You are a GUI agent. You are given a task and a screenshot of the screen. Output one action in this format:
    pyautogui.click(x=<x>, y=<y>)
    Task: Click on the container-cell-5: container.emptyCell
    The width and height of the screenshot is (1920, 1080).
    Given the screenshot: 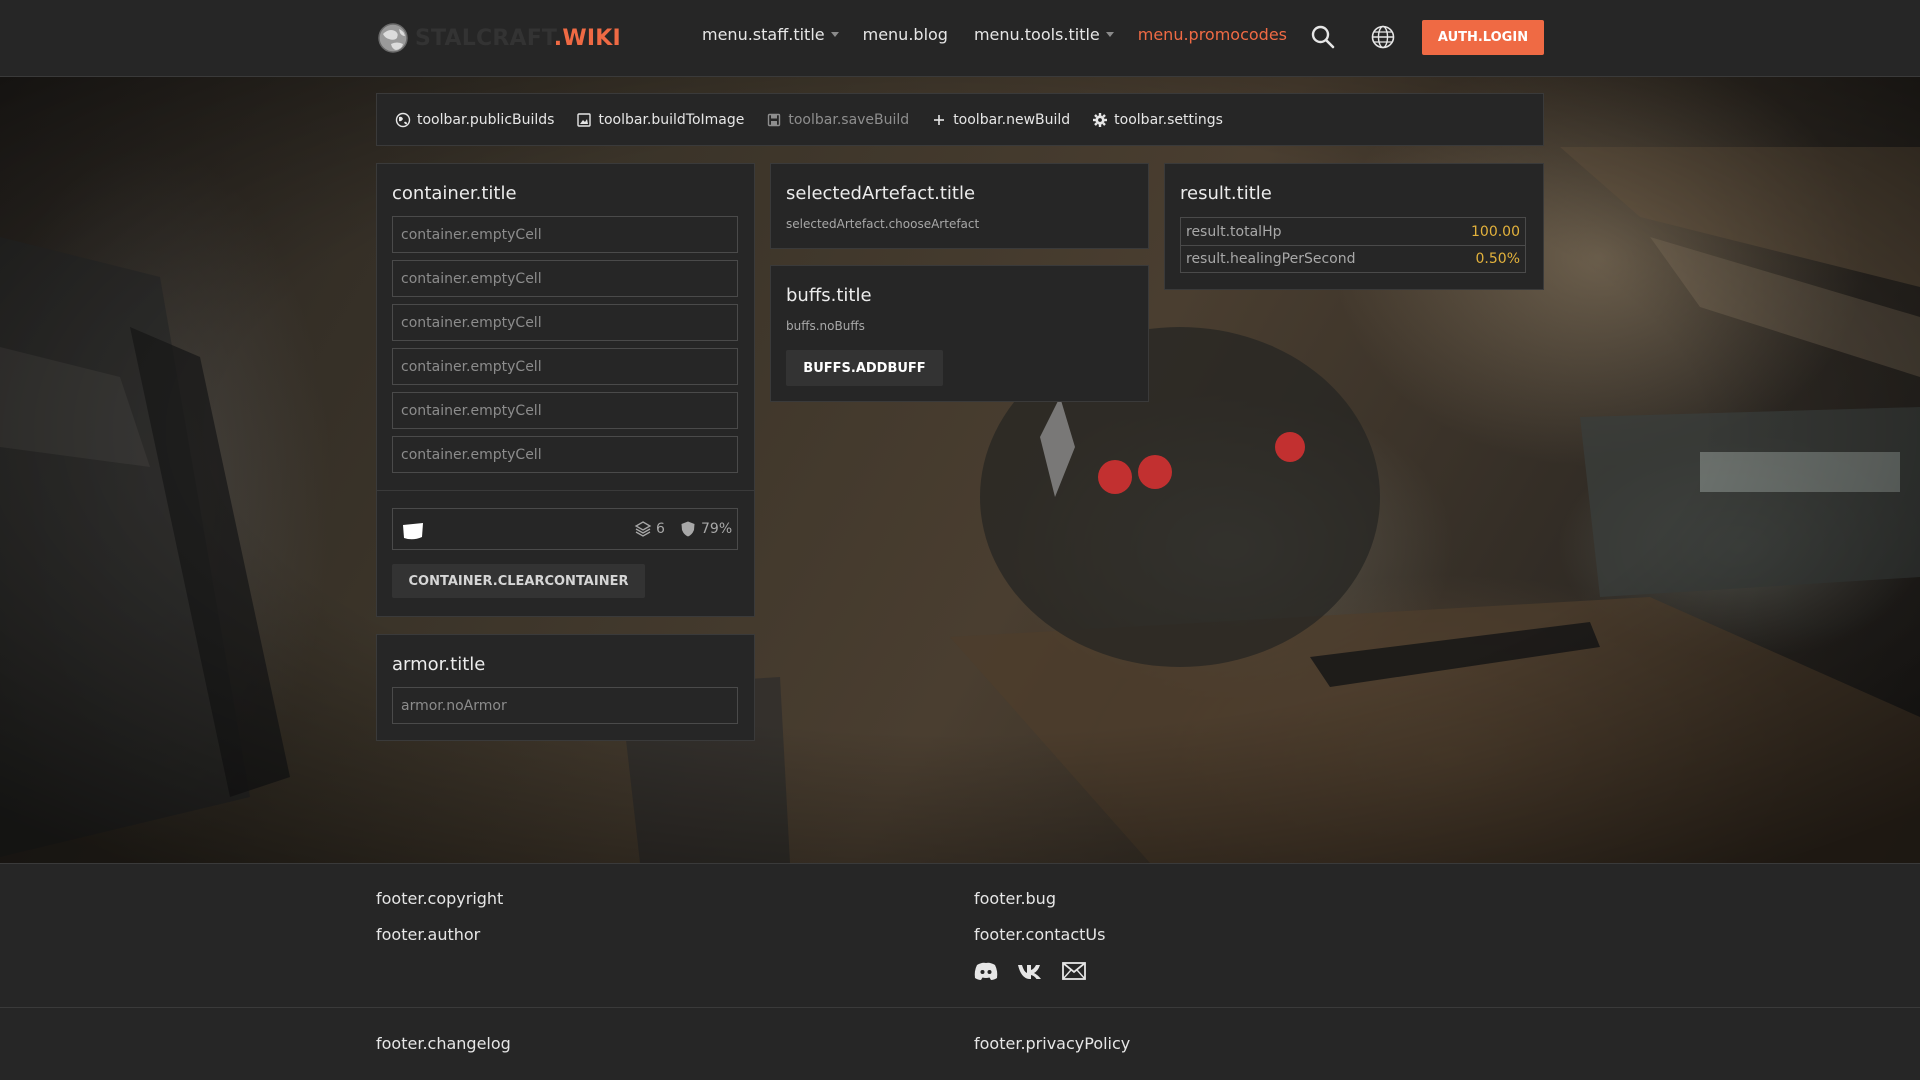 What is the action you would take?
    pyautogui.click(x=565, y=410)
    